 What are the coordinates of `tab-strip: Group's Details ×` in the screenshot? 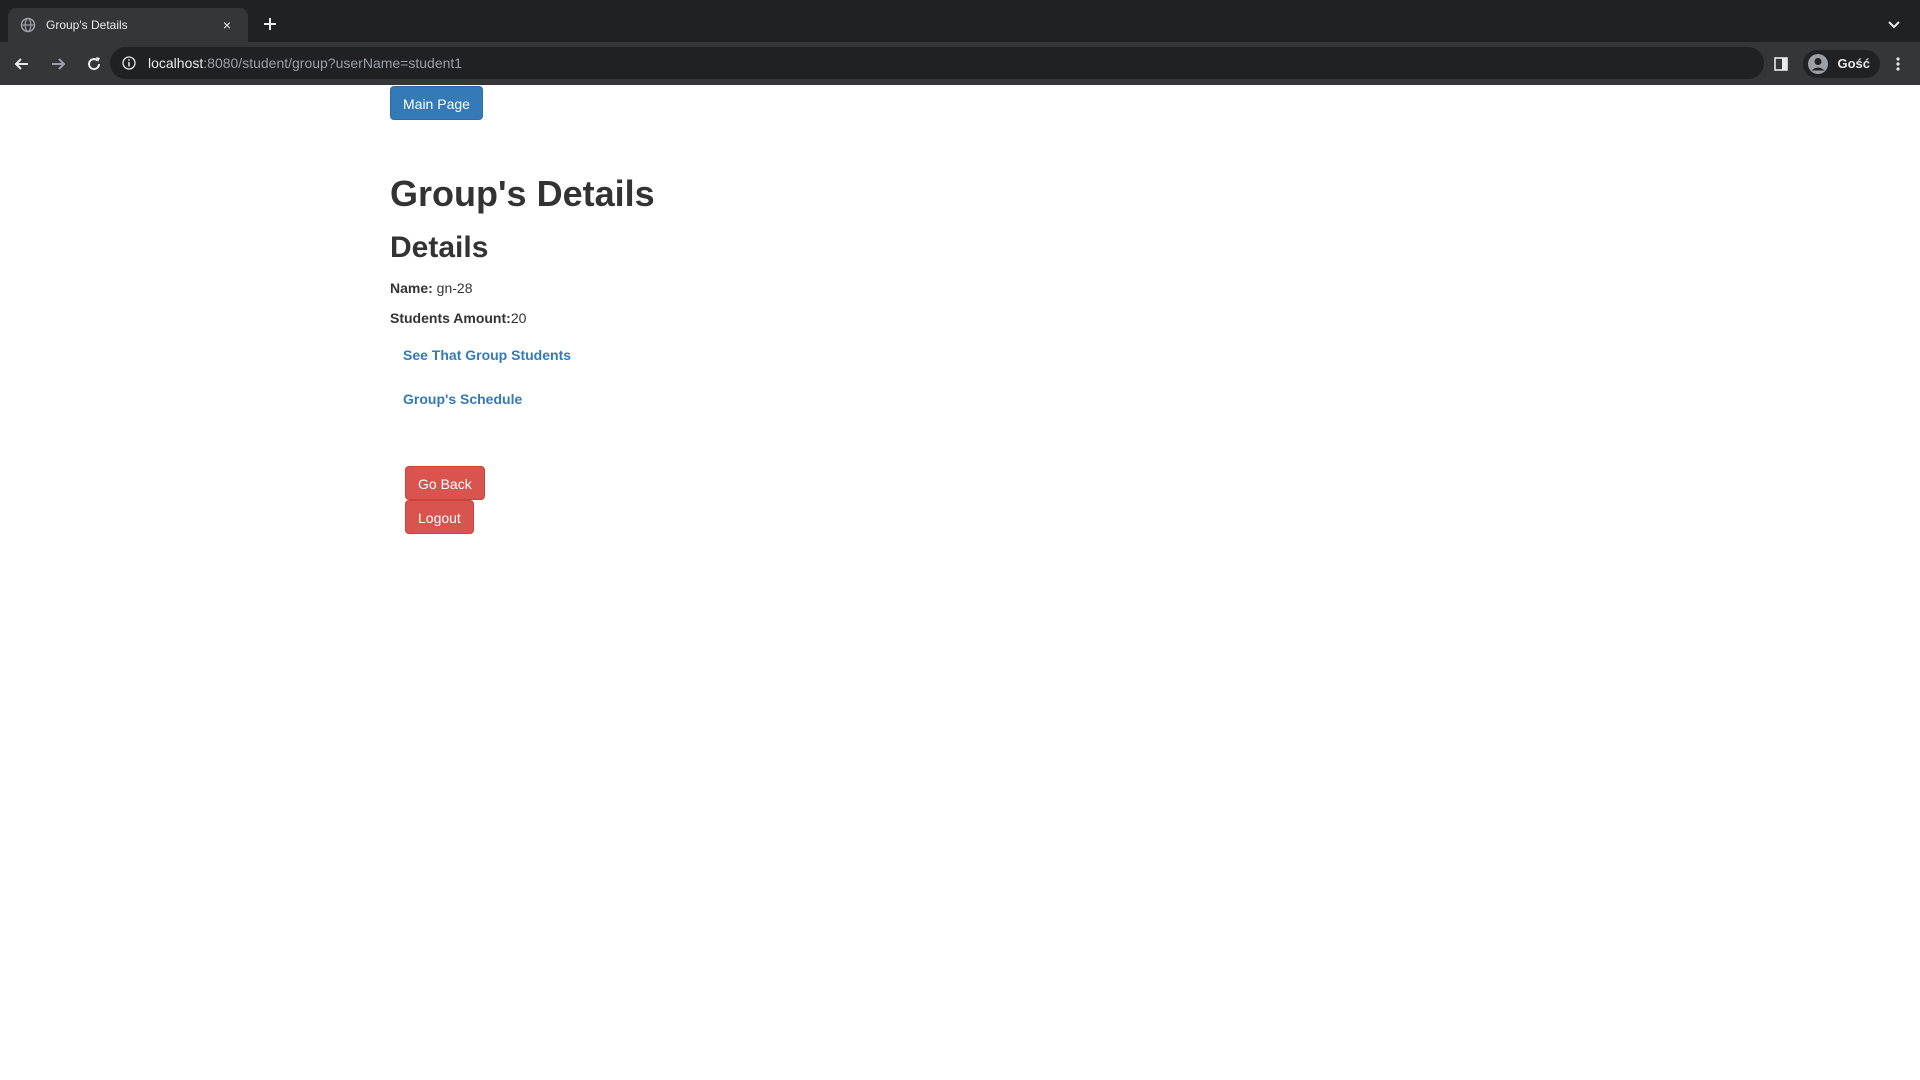 It's located at (960, 21).